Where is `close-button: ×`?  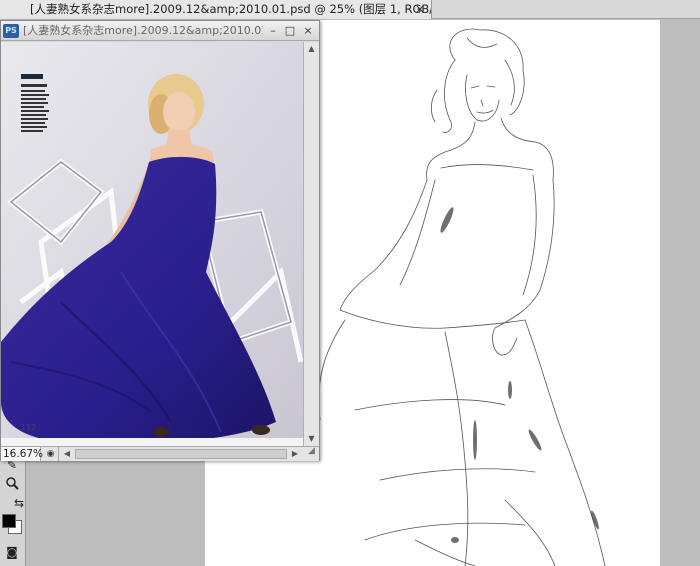 close-button: × is located at coordinates (308, 31).